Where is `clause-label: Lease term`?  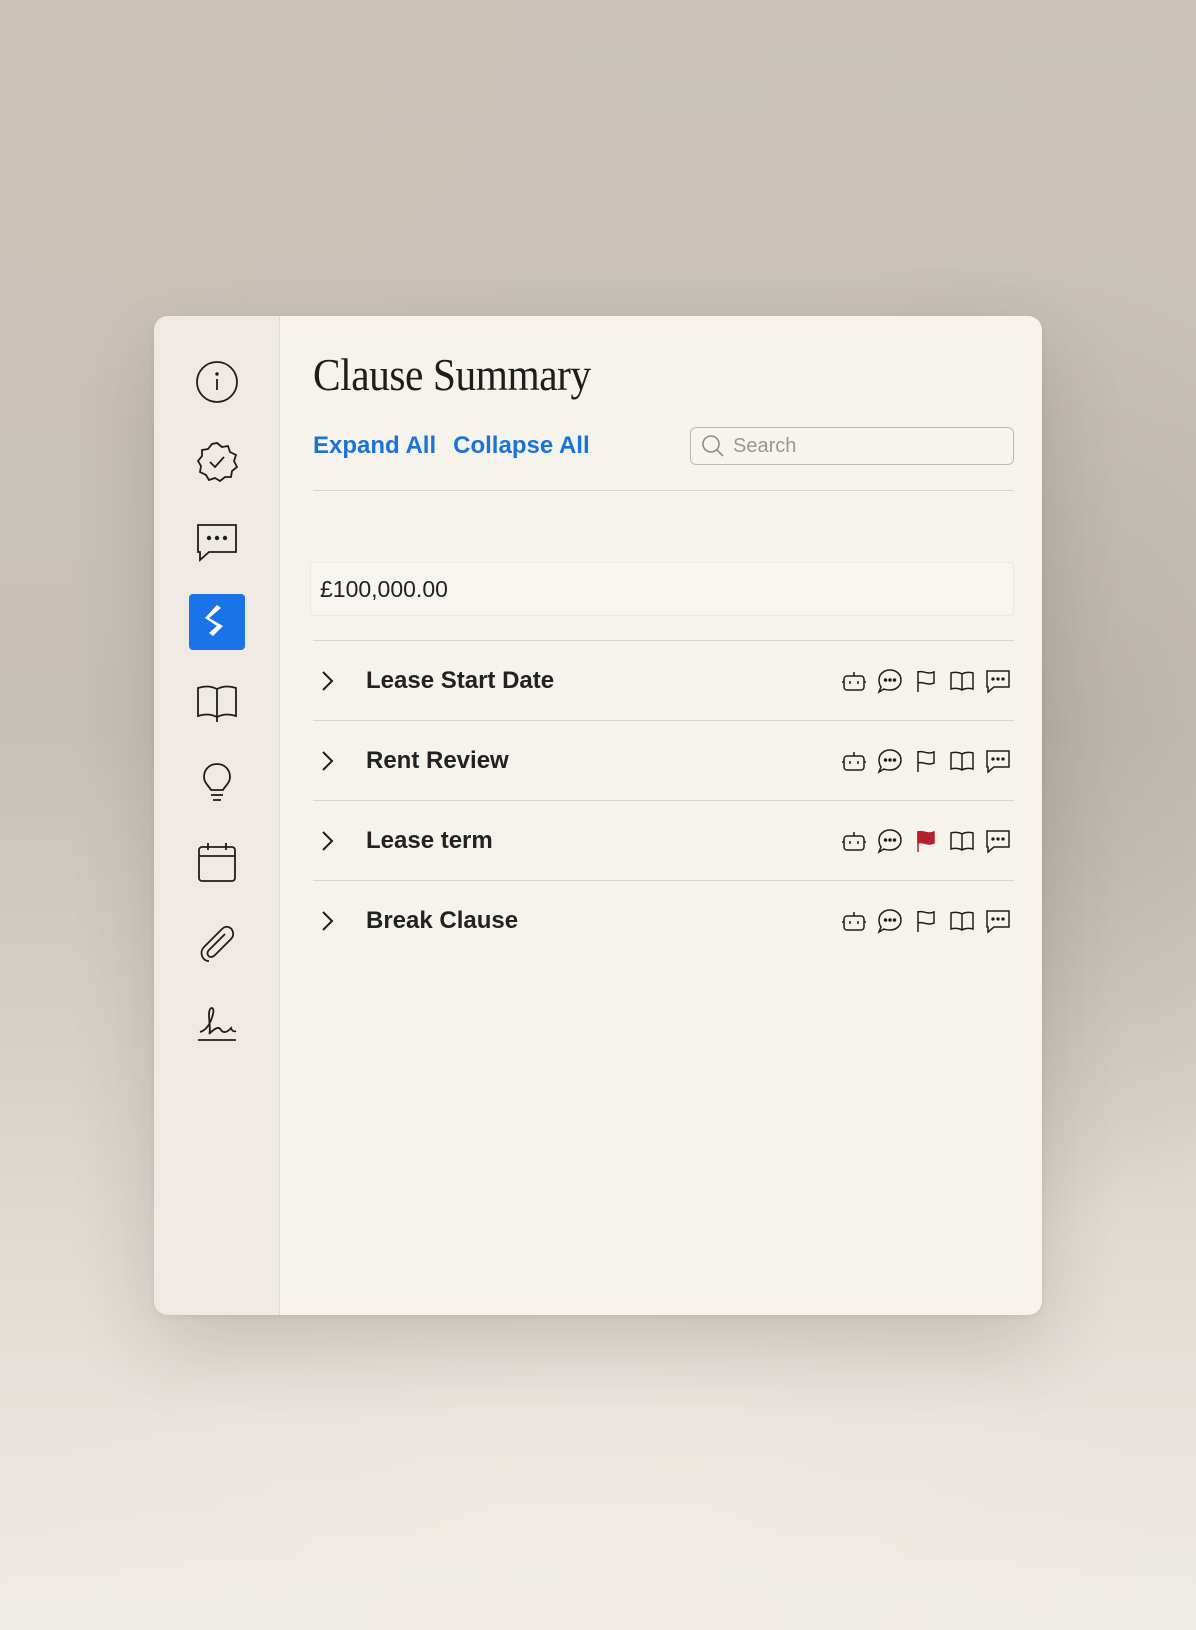
clause-label: Lease term is located at coordinates (429, 840).